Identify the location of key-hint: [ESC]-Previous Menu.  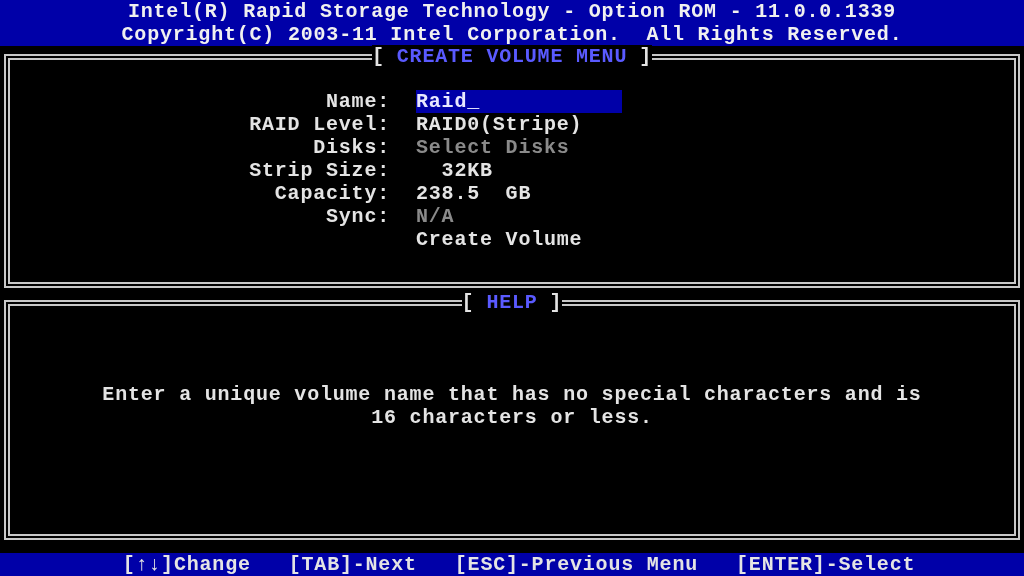
(576, 564).